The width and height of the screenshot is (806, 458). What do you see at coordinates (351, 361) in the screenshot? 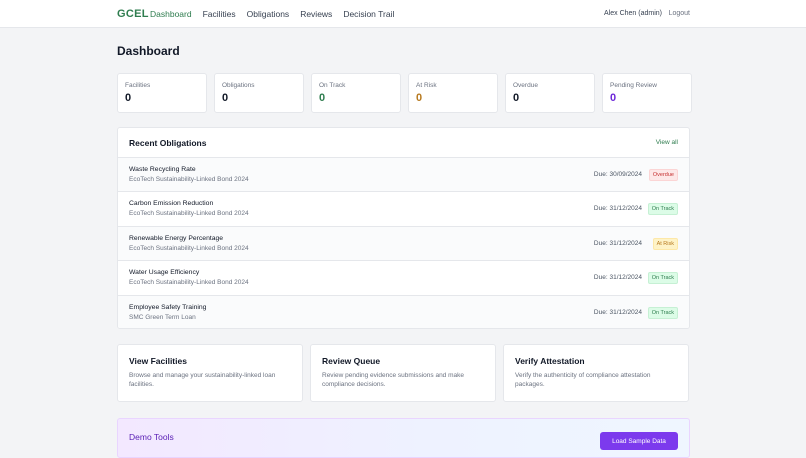
I see `card-title: Review Queue` at bounding box center [351, 361].